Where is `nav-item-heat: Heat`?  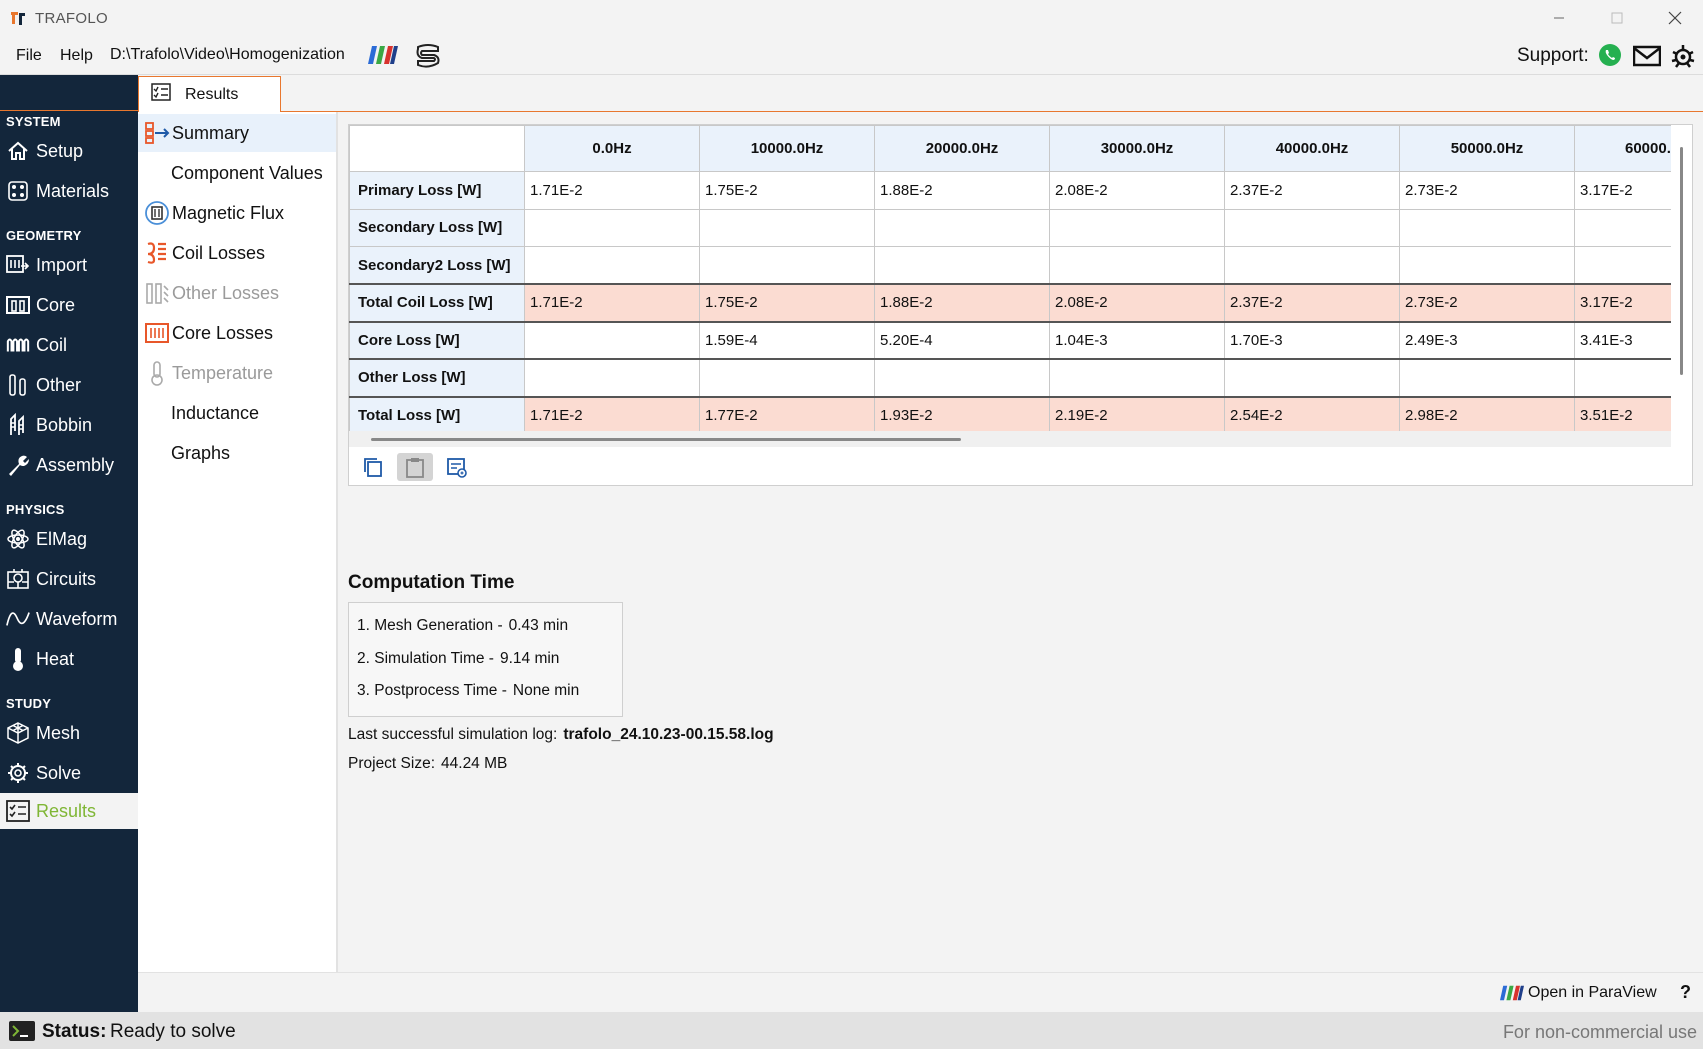
nav-item-heat: Heat is located at coordinates (69, 659).